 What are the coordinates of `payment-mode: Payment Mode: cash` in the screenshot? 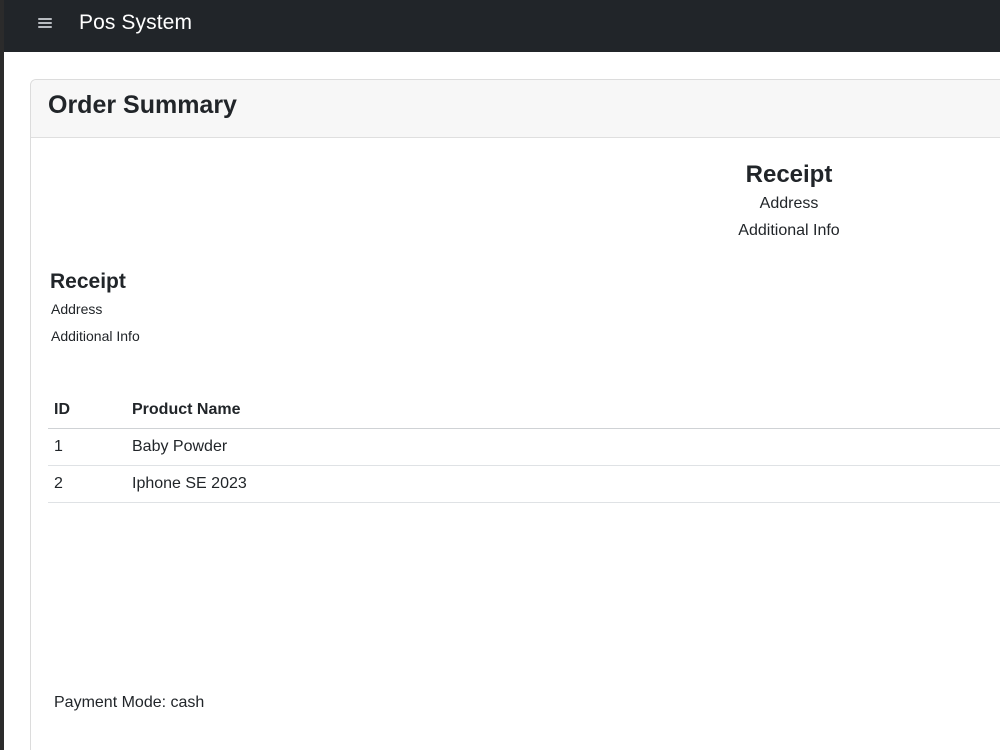 It's located at (129, 702).